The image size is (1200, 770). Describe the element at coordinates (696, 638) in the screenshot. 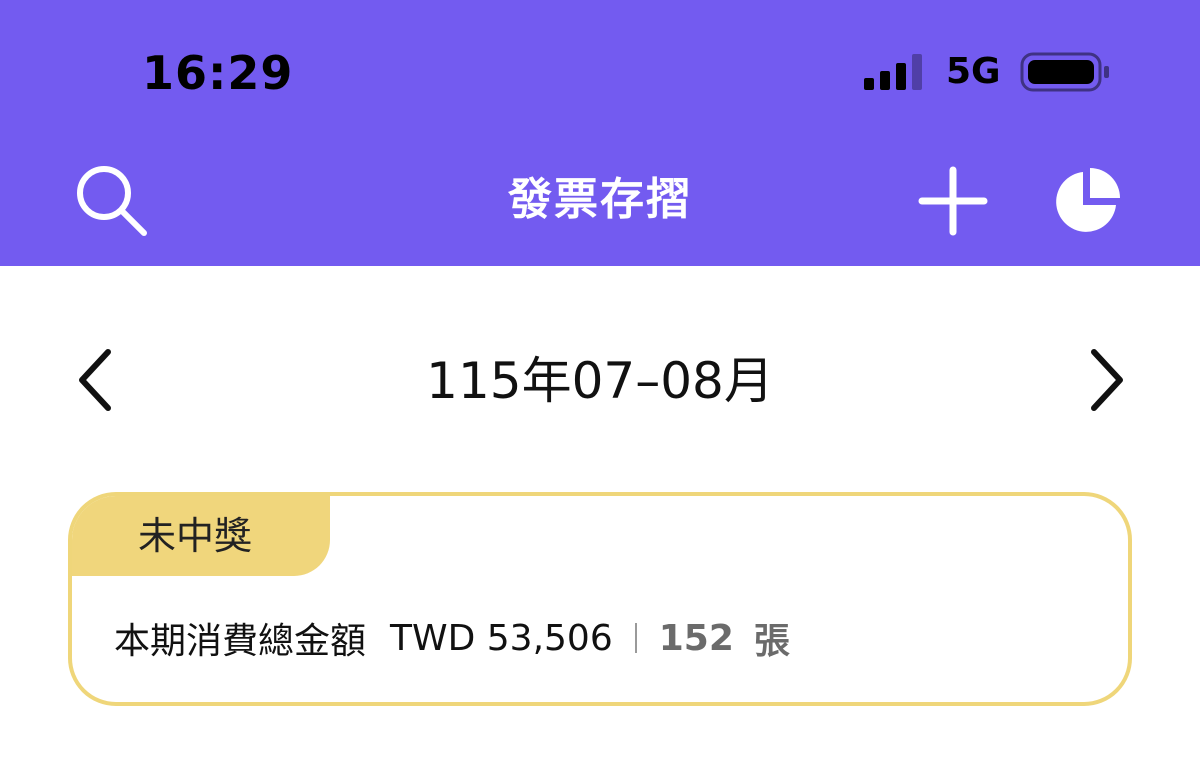

I see `invoice-count: 152` at that location.